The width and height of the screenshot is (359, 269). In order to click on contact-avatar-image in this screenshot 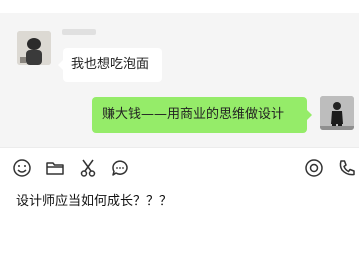, I will do `click(34, 48)`.